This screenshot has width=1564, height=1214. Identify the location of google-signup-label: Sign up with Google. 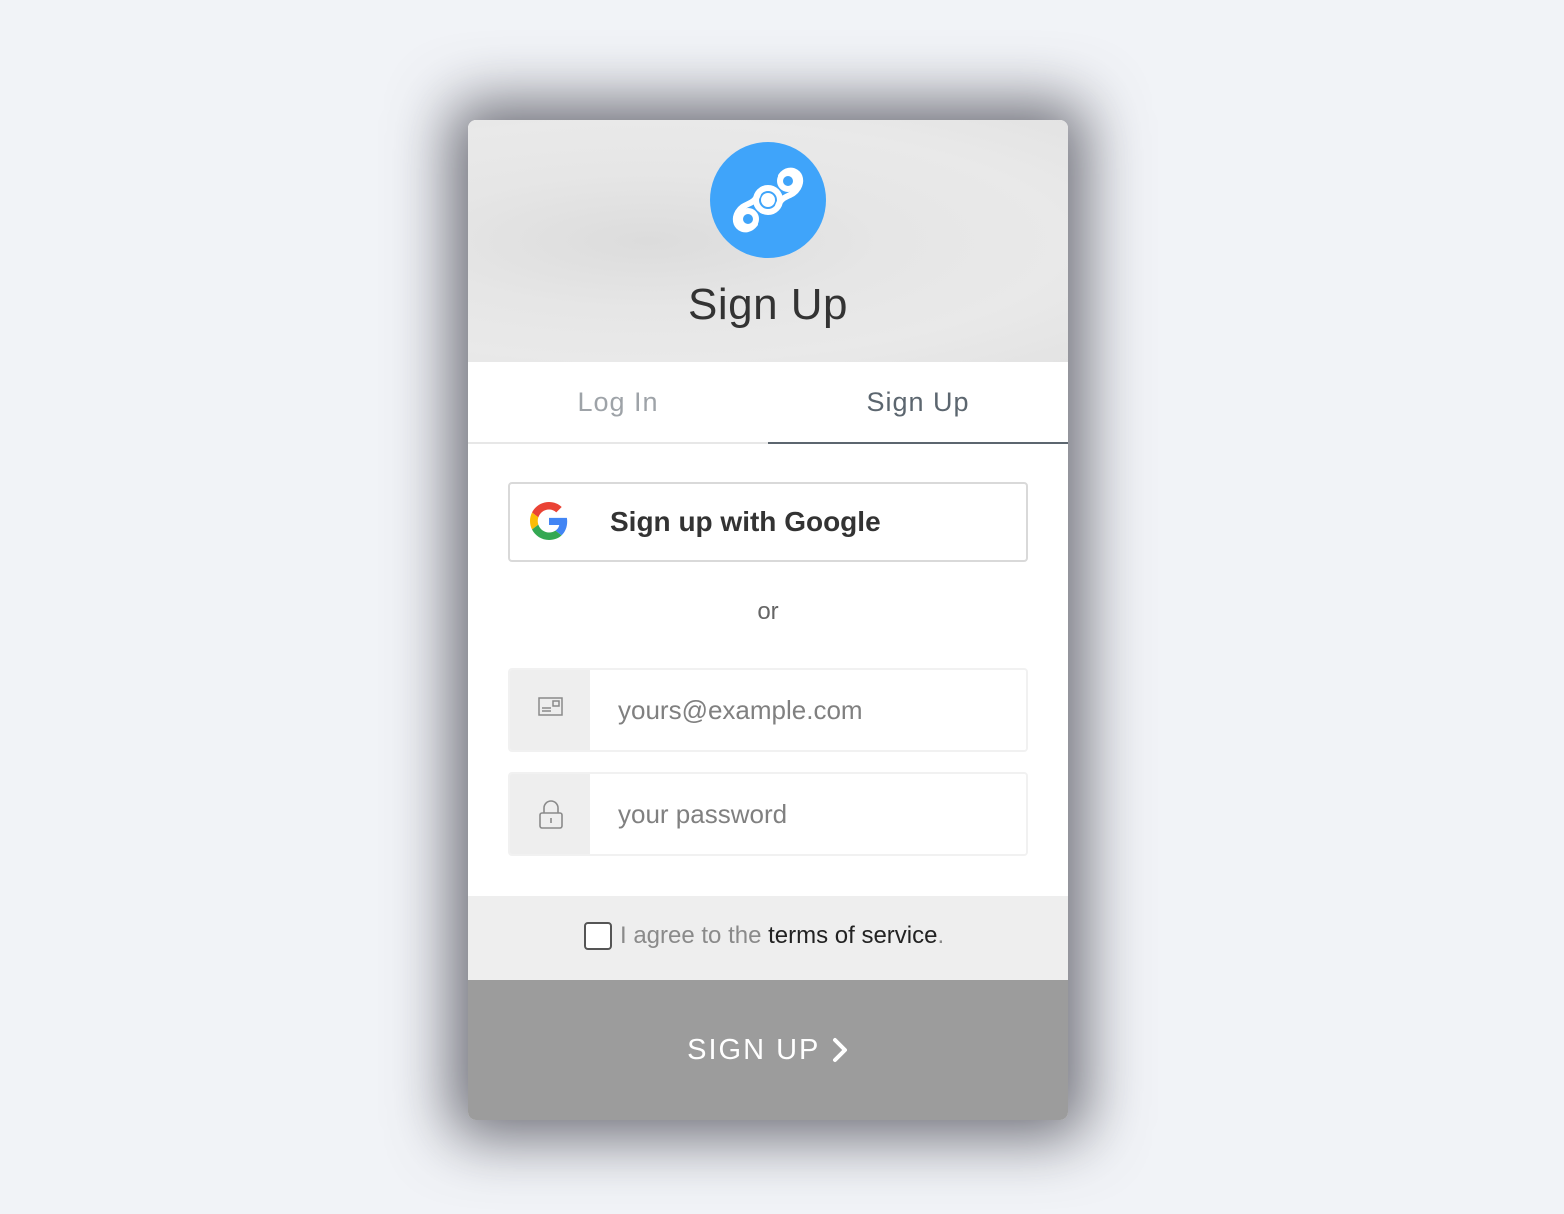
(745, 521).